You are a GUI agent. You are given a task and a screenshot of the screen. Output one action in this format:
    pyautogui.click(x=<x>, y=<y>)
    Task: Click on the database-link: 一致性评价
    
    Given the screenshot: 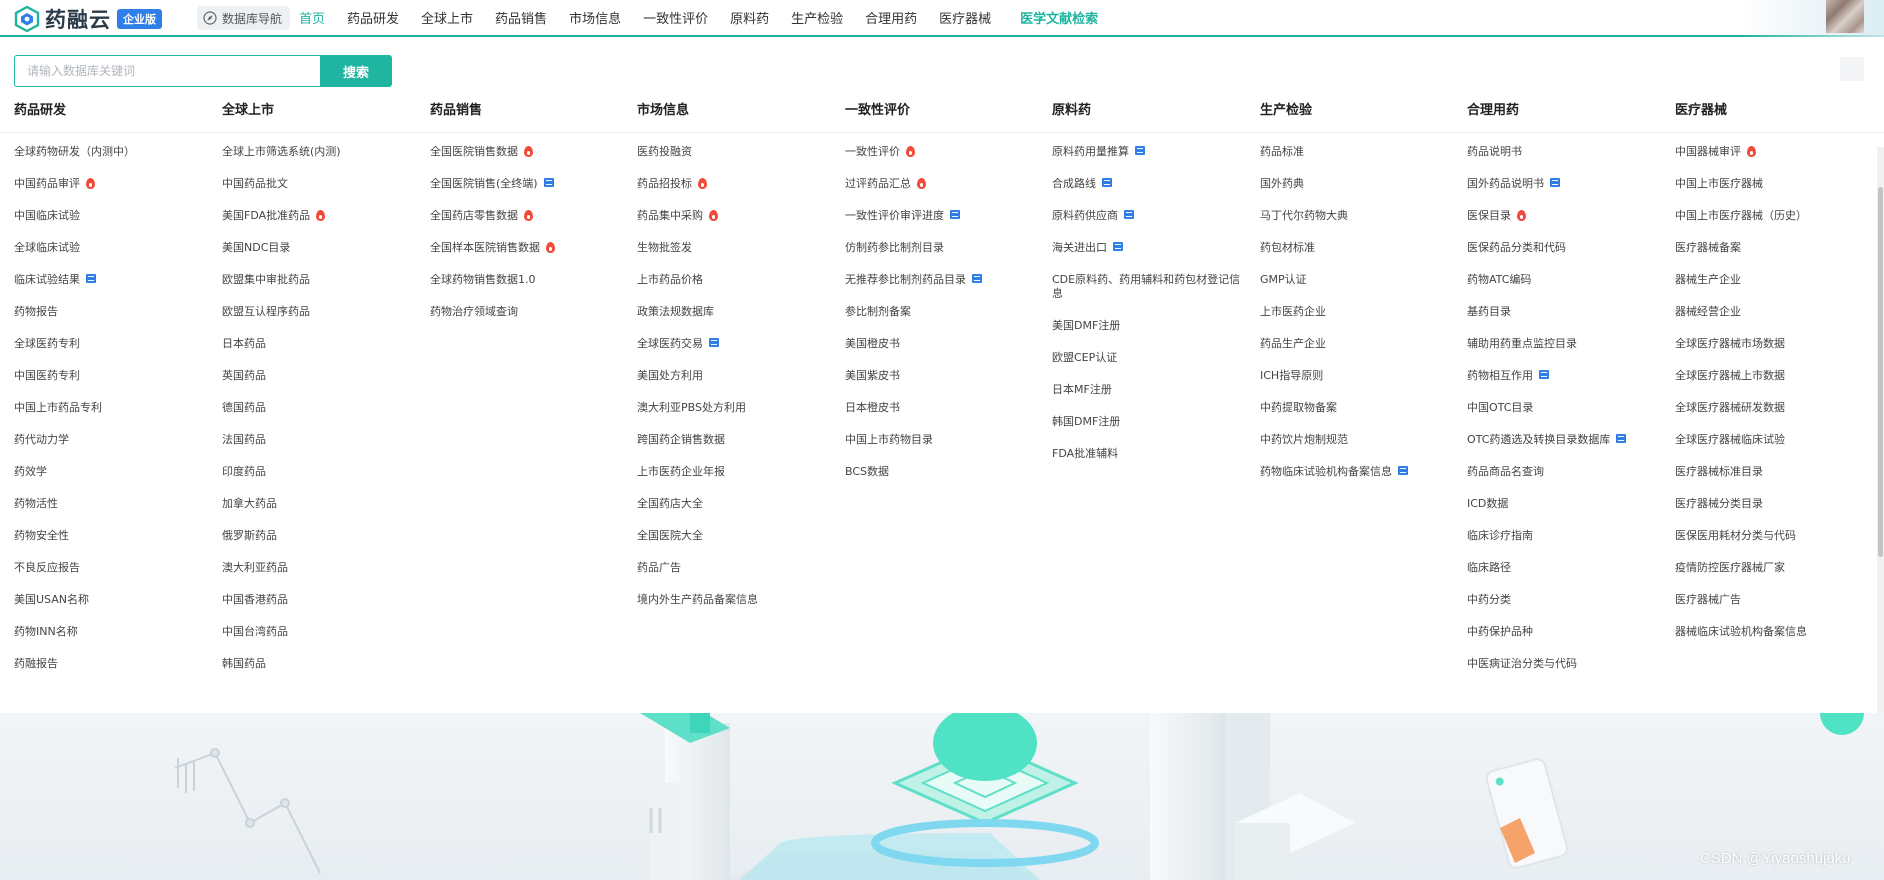 What is the action you would take?
    pyautogui.click(x=945, y=161)
    